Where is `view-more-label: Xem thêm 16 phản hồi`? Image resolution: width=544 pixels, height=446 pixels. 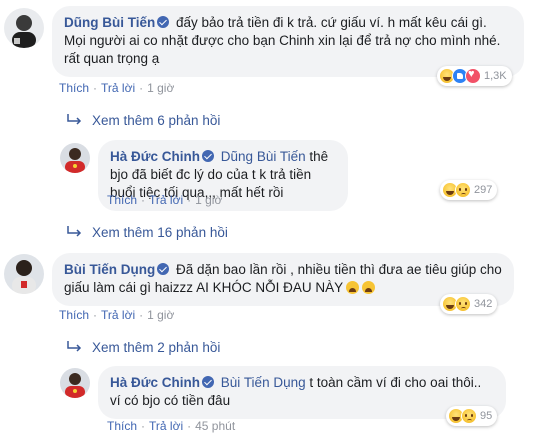
view-more-label: Xem thêm 16 phản hồi is located at coordinates (160, 232).